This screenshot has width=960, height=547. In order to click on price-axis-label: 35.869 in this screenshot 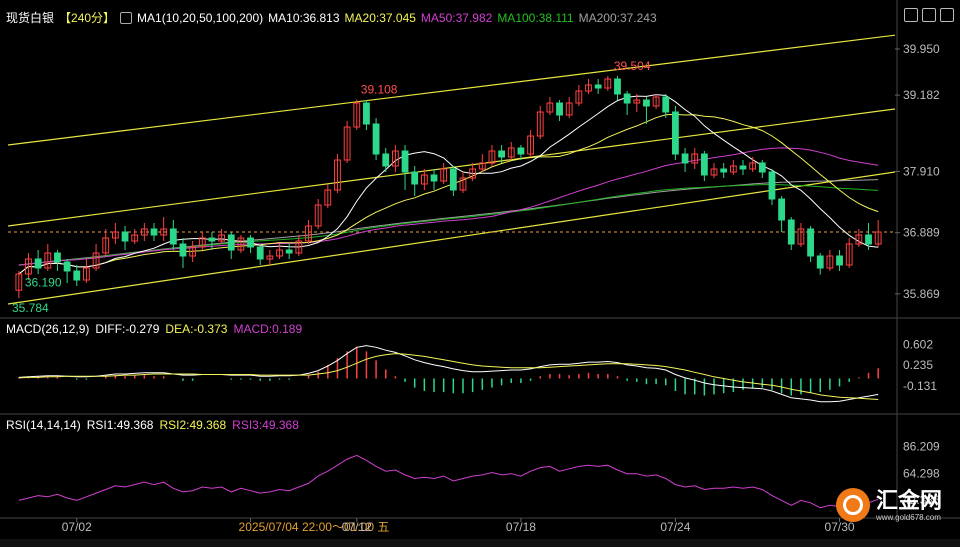, I will do `click(921, 294)`.